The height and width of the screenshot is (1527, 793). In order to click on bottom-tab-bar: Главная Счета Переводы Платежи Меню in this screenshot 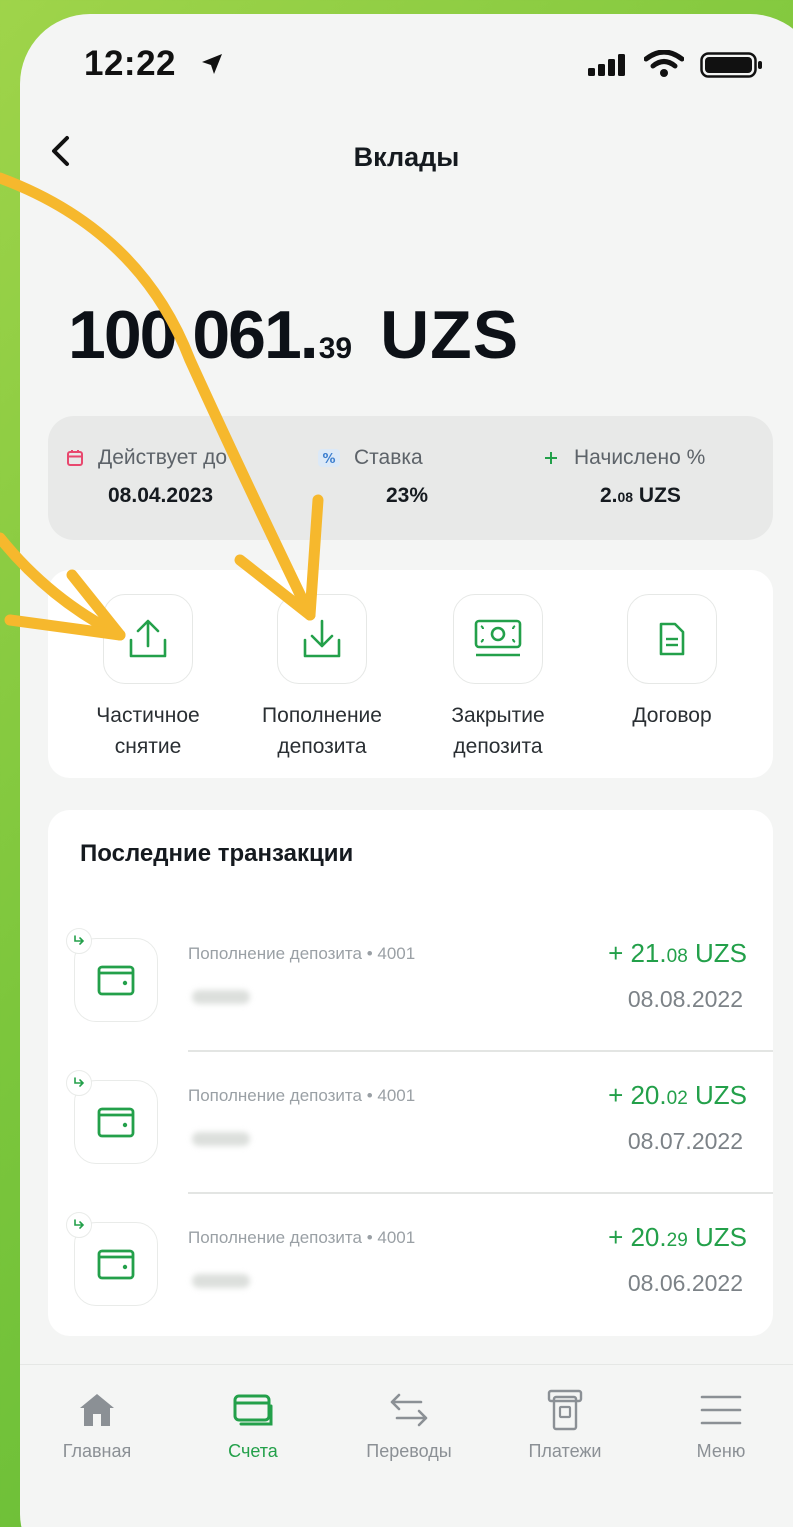, I will do `click(406, 1424)`.